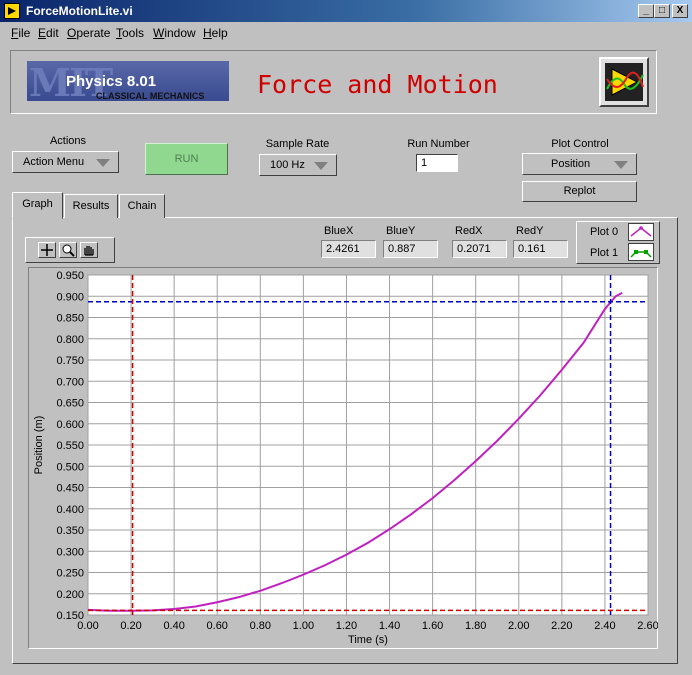  Describe the element at coordinates (70, 552) in the screenshot. I see `y-tick-label: 0.300` at that location.